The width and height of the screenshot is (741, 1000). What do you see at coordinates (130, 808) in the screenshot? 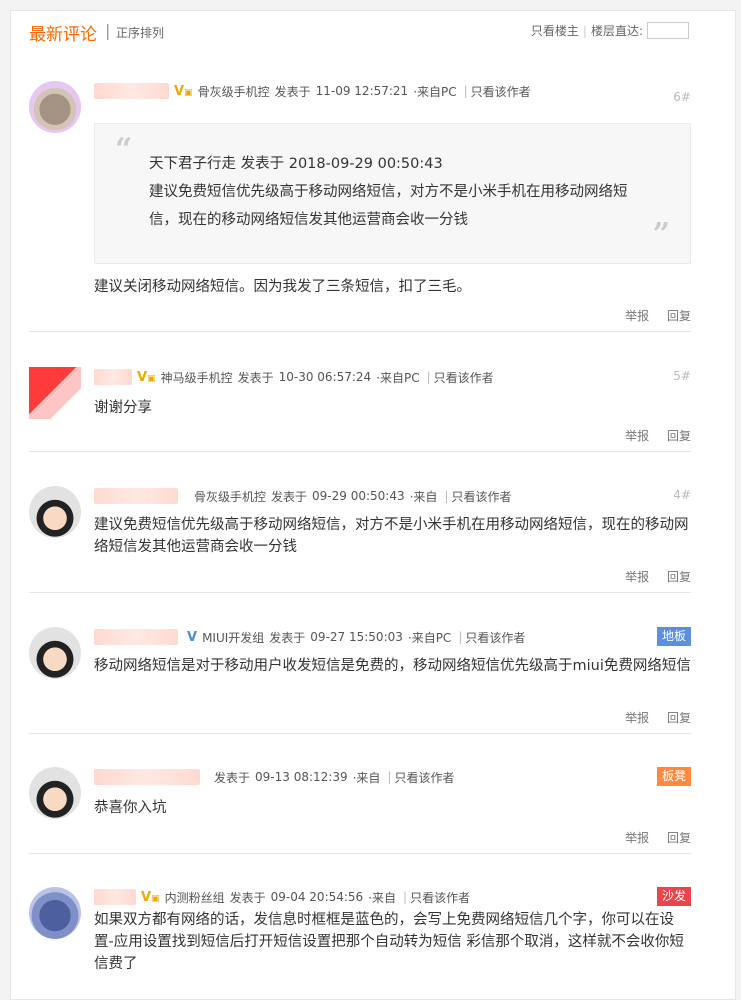
I see `comment-content: 恭喜你入坑` at bounding box center [130, 808].